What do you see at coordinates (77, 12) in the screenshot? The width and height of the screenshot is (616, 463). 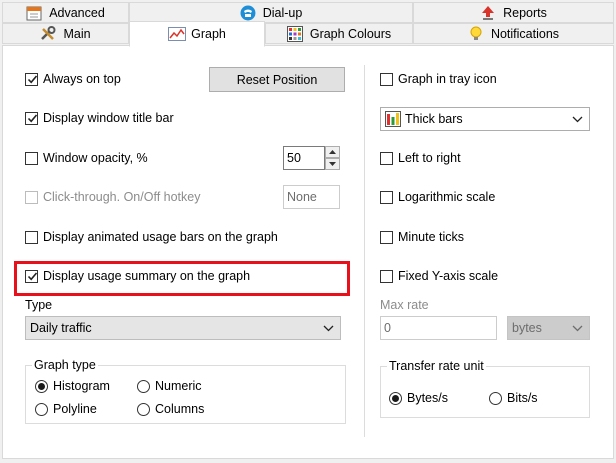 I see `tab-advanced-label: Advanced` at bounding box center [77, 12].